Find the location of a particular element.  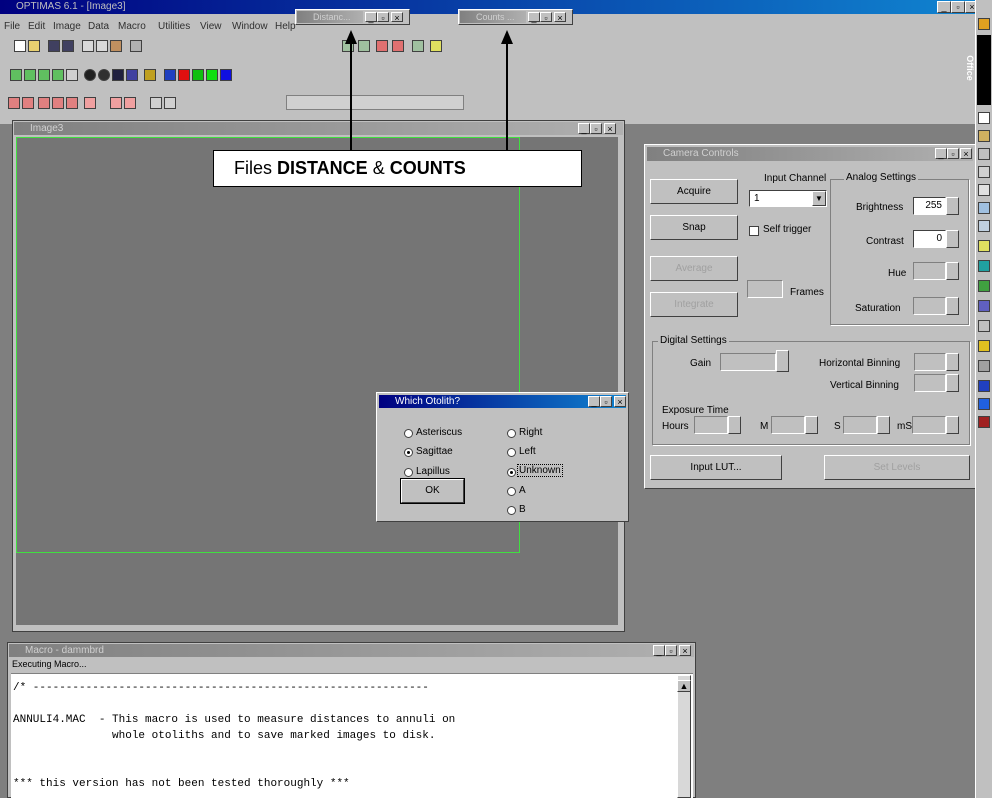

macro-scrollbar is located at coordinates (684, 736).